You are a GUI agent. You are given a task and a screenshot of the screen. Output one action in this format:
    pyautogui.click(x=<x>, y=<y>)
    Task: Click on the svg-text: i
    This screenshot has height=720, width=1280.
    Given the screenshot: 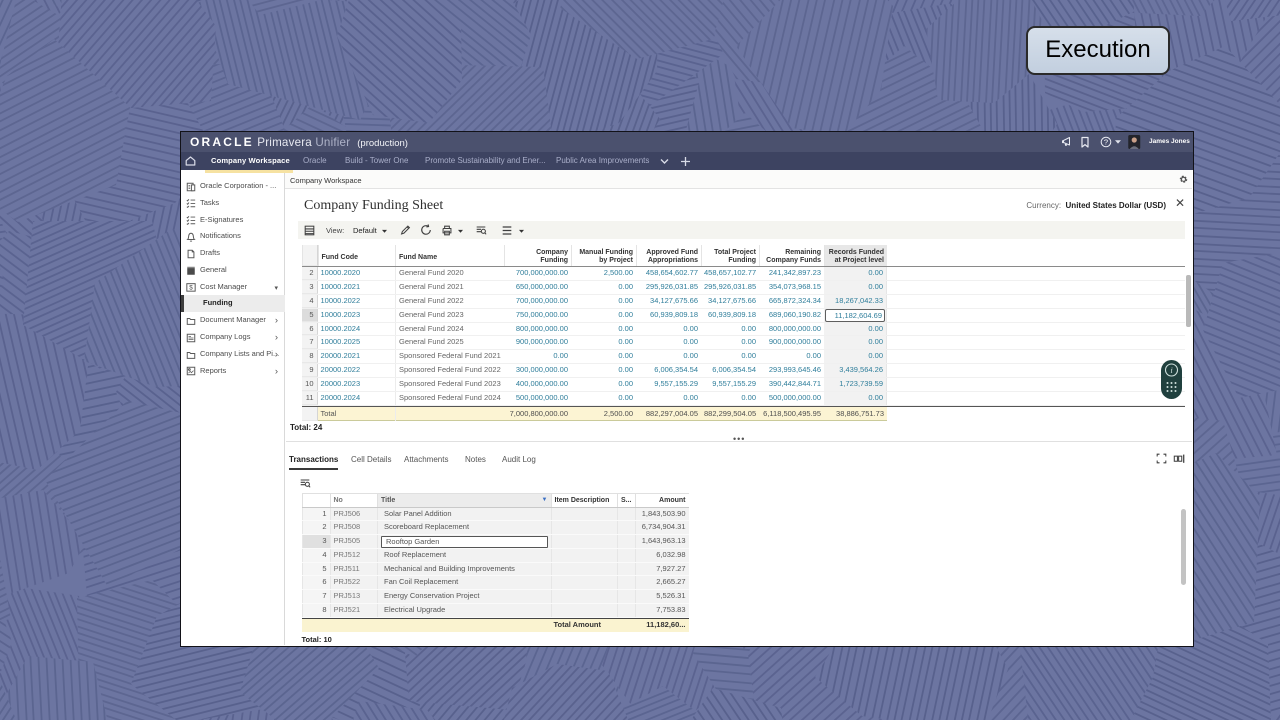 What is the action you would take?
    pyautogui.click(x=1171, y=370)
    